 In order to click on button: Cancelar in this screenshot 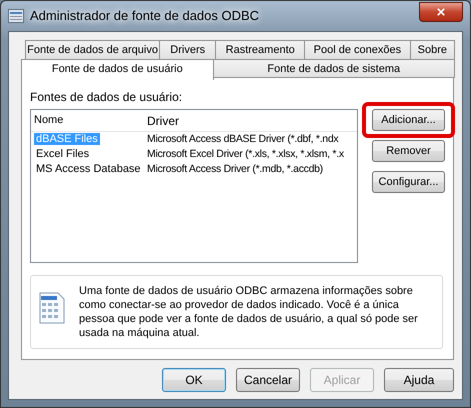, I will do `click(268, 380)`.